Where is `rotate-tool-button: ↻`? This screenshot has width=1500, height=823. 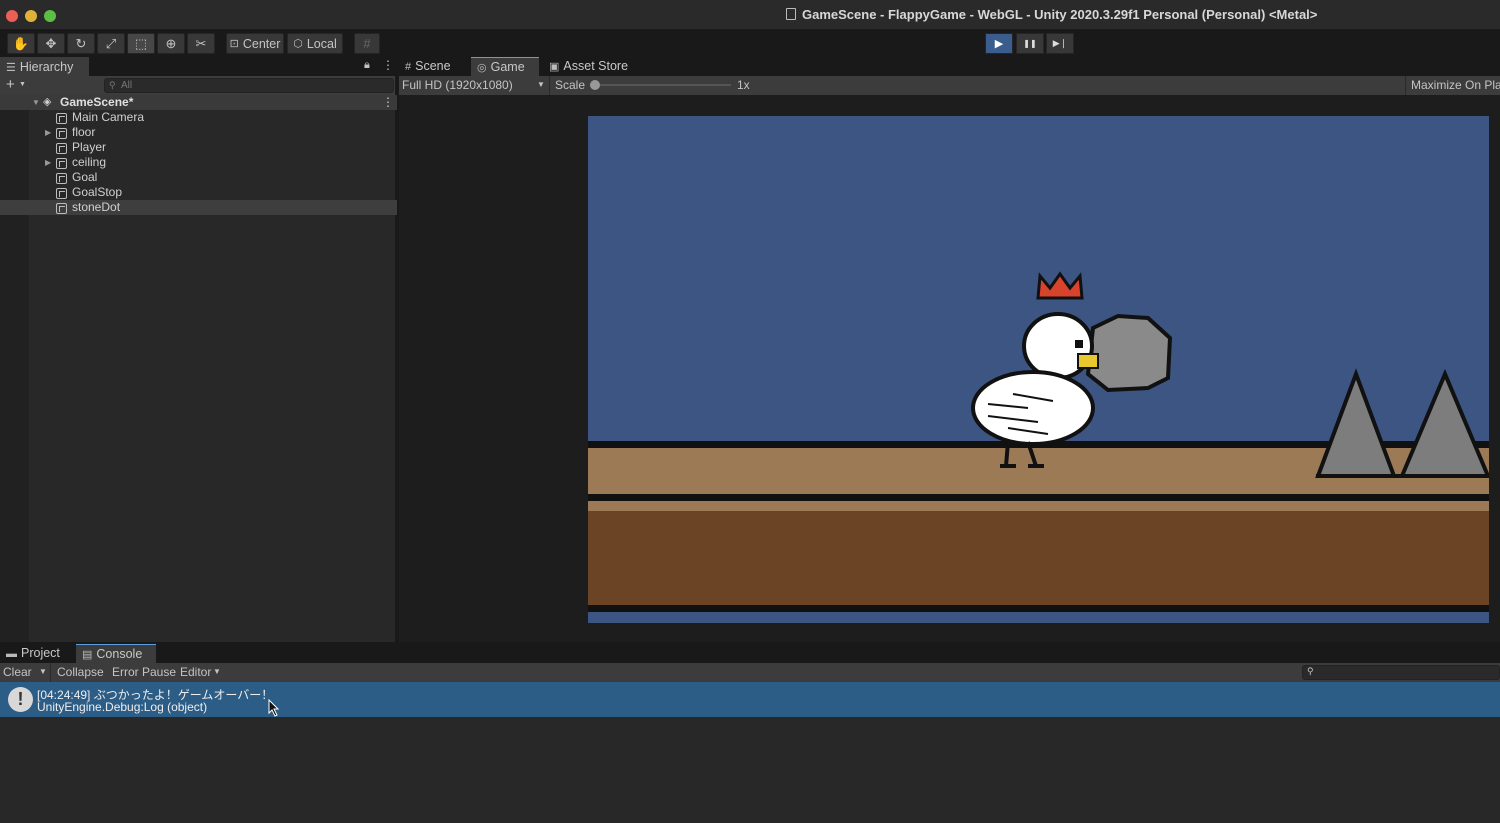 rotate-tool-button: ↻ is located at coordinates (81, 43).